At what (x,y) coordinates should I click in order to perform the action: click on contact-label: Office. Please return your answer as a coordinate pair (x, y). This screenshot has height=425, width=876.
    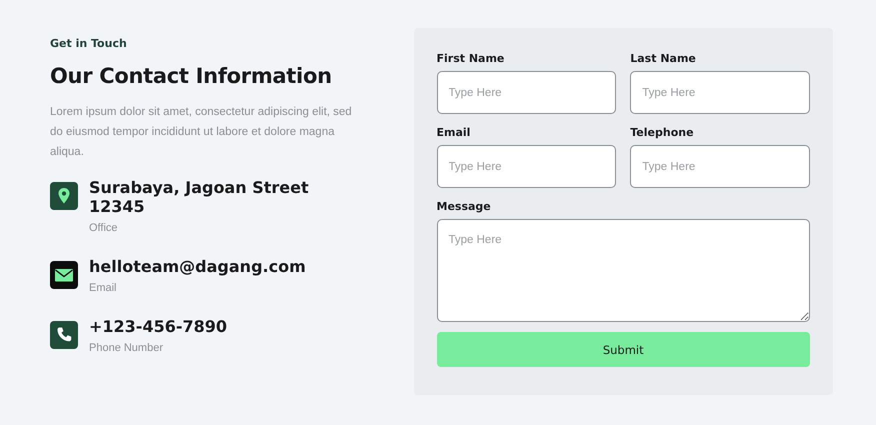
    Looking at the image, I should click on (104, 228).